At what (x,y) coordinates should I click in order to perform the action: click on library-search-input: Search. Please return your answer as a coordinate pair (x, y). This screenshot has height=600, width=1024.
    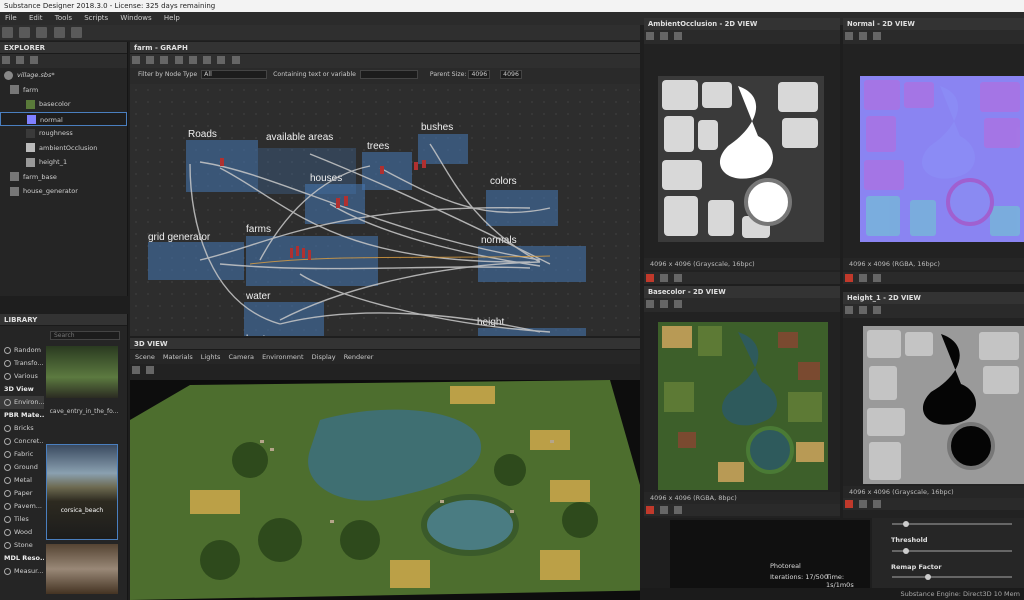
    Looking at the image, I should click on (85, 335).